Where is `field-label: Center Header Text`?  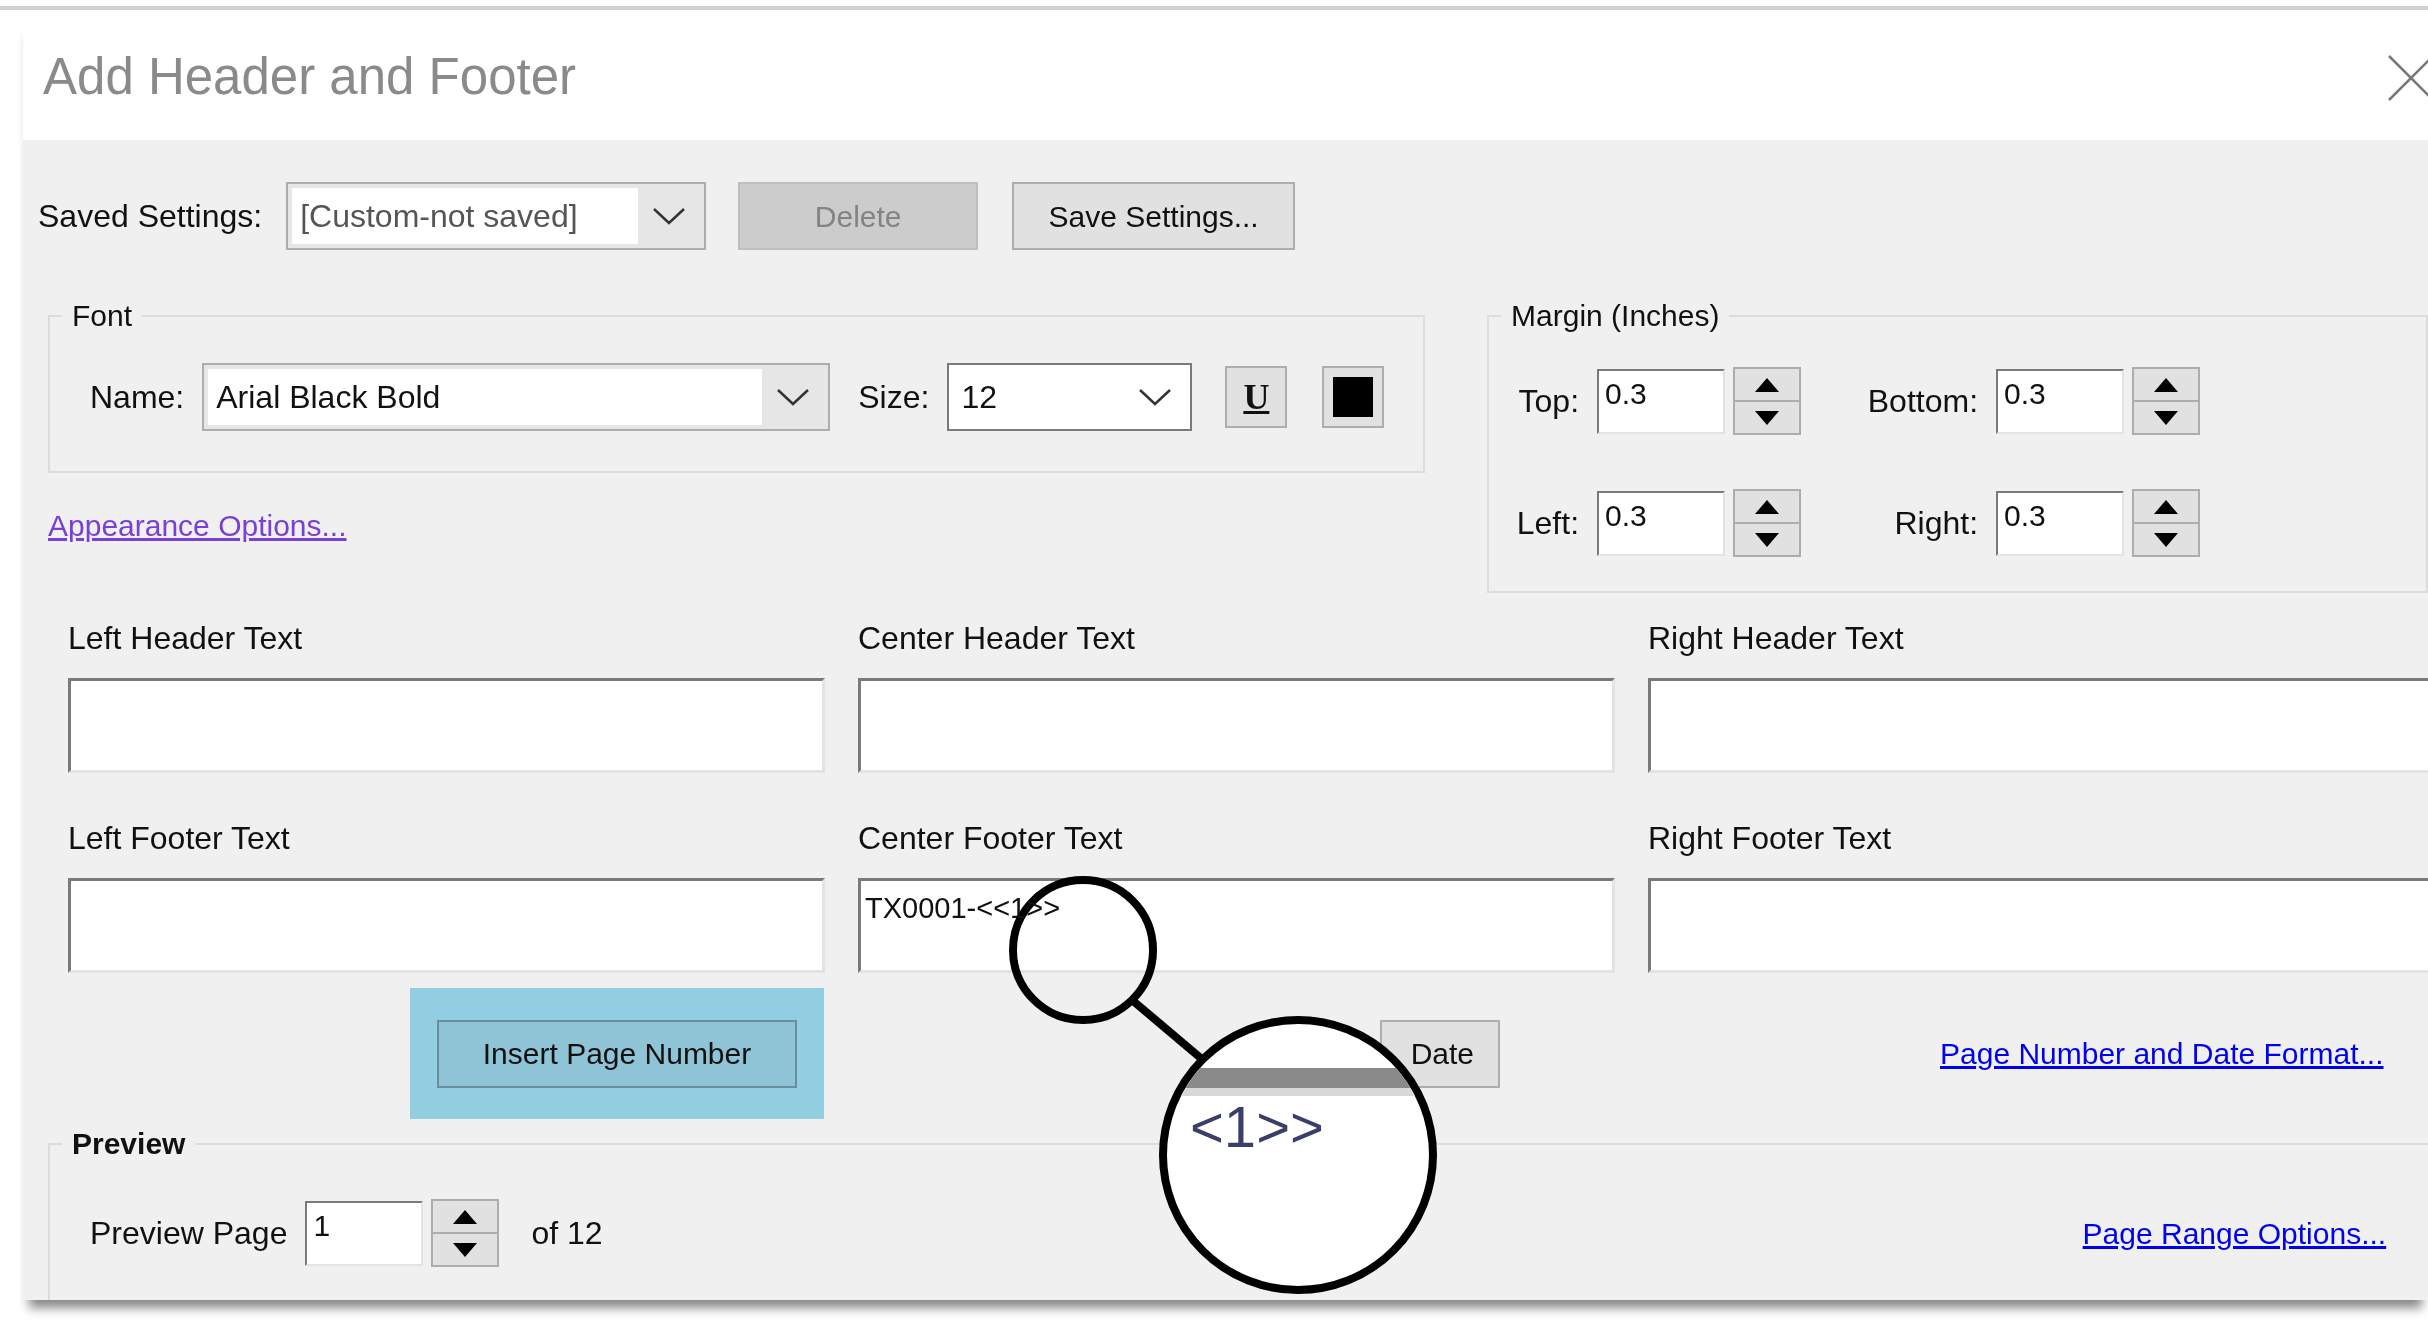 field-label: Center Header Text is located at coordinates (997, 638).